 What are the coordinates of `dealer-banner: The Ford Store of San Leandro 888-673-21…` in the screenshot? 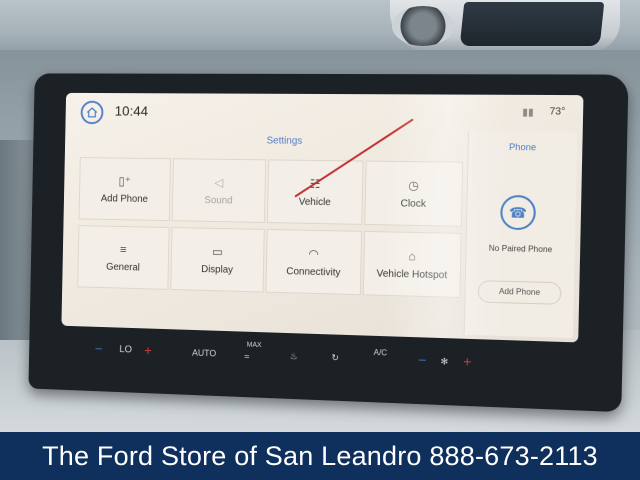 It's located at (320, 456).